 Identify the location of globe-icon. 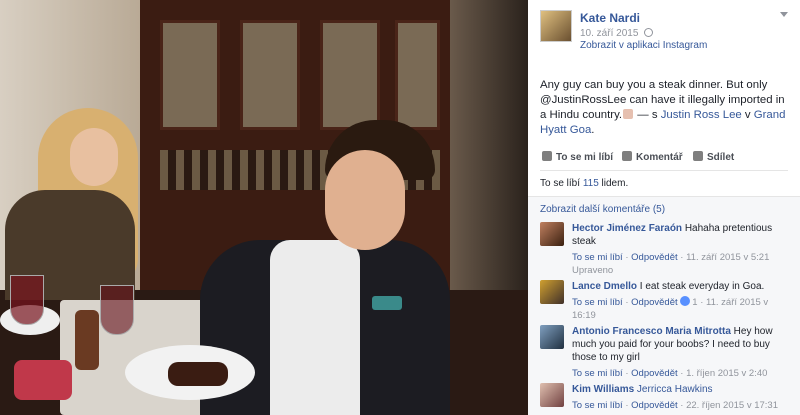
(649, 32).